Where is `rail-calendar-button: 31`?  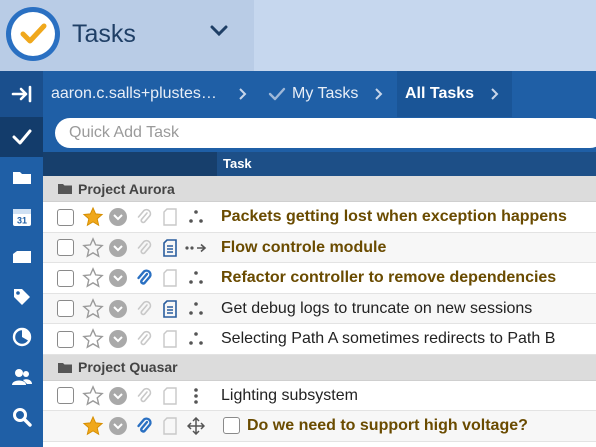
rail-calendar-button: 31 is located at coordinates (21, 217).